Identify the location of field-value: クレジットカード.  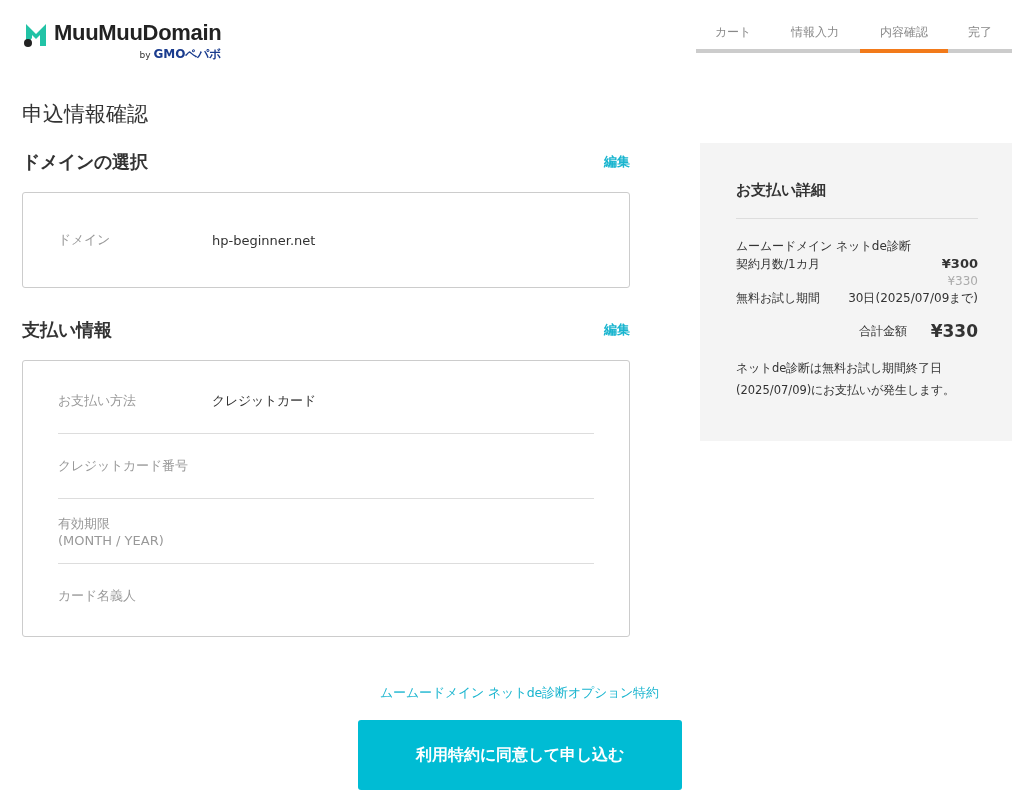
(264, 401).